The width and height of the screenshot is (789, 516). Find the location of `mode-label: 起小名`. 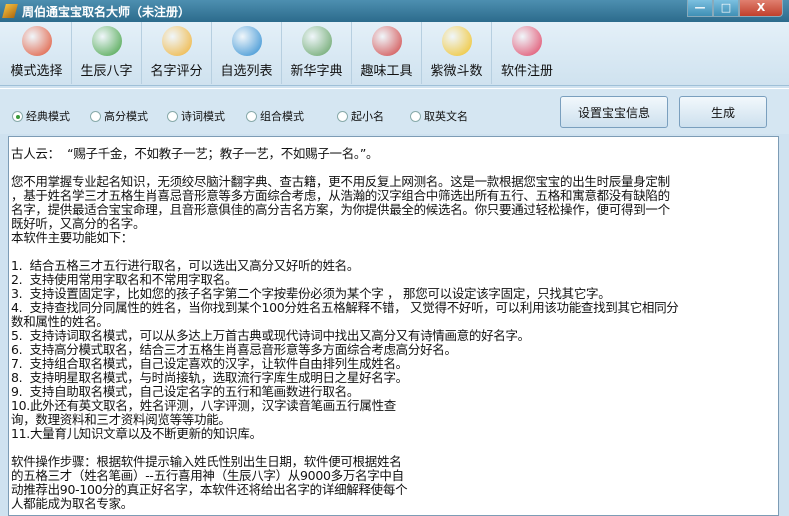

mode-label: 起小名 is located at coordinates (367, 116).